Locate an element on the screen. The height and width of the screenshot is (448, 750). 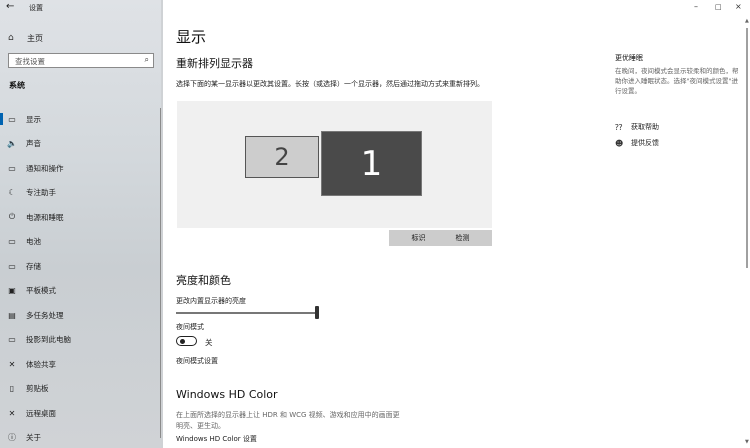
sidebar-item-remote-desktop: ✕ 远程桌面 is located at coordinates (81, 413).